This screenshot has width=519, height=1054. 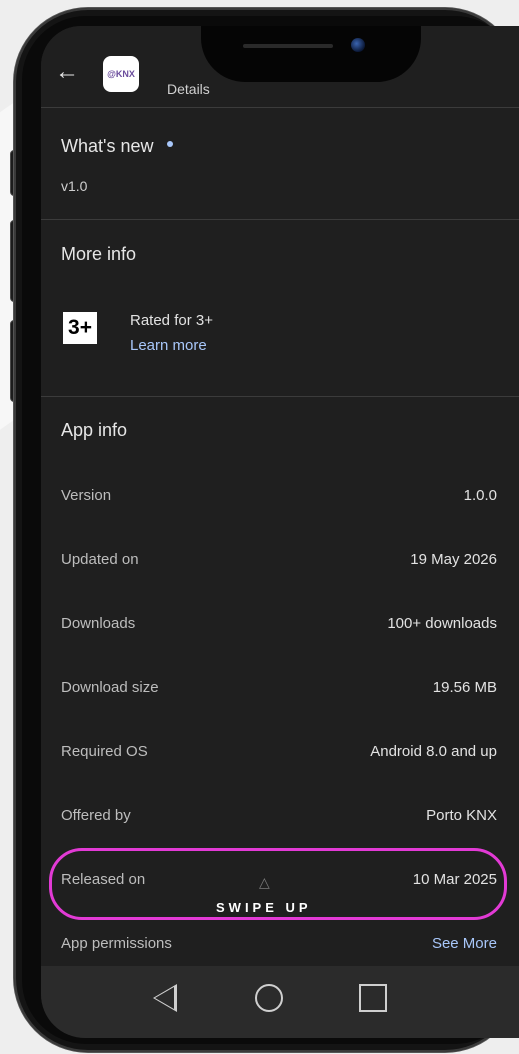 I want to click on row-label-required-os: Required OS, so click(x=104, y=751).